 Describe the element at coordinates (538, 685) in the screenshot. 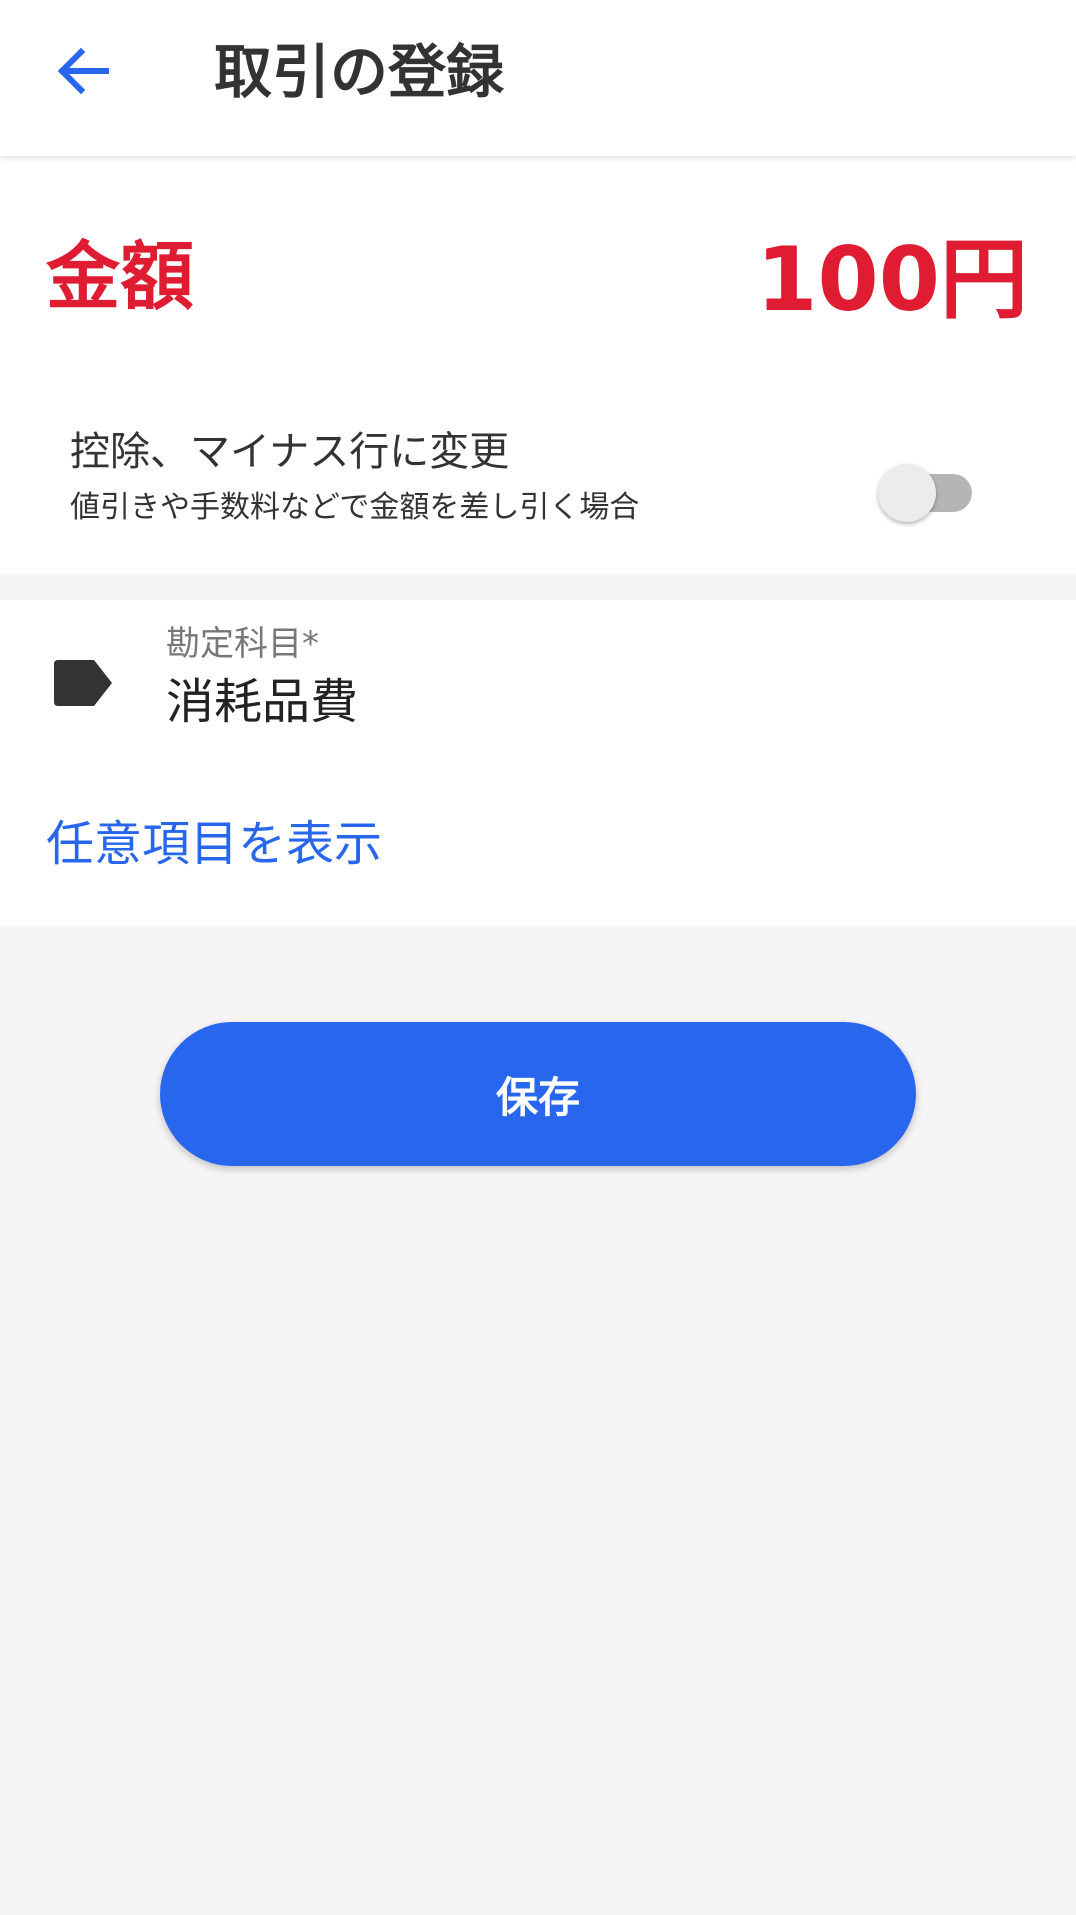

I see `account-field: 勘定科目* 消耗品費` at that location.